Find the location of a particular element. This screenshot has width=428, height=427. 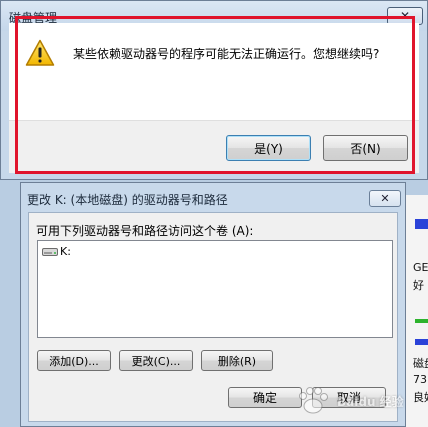

bg-text-number: 73 is located at coordinates (420, 379).